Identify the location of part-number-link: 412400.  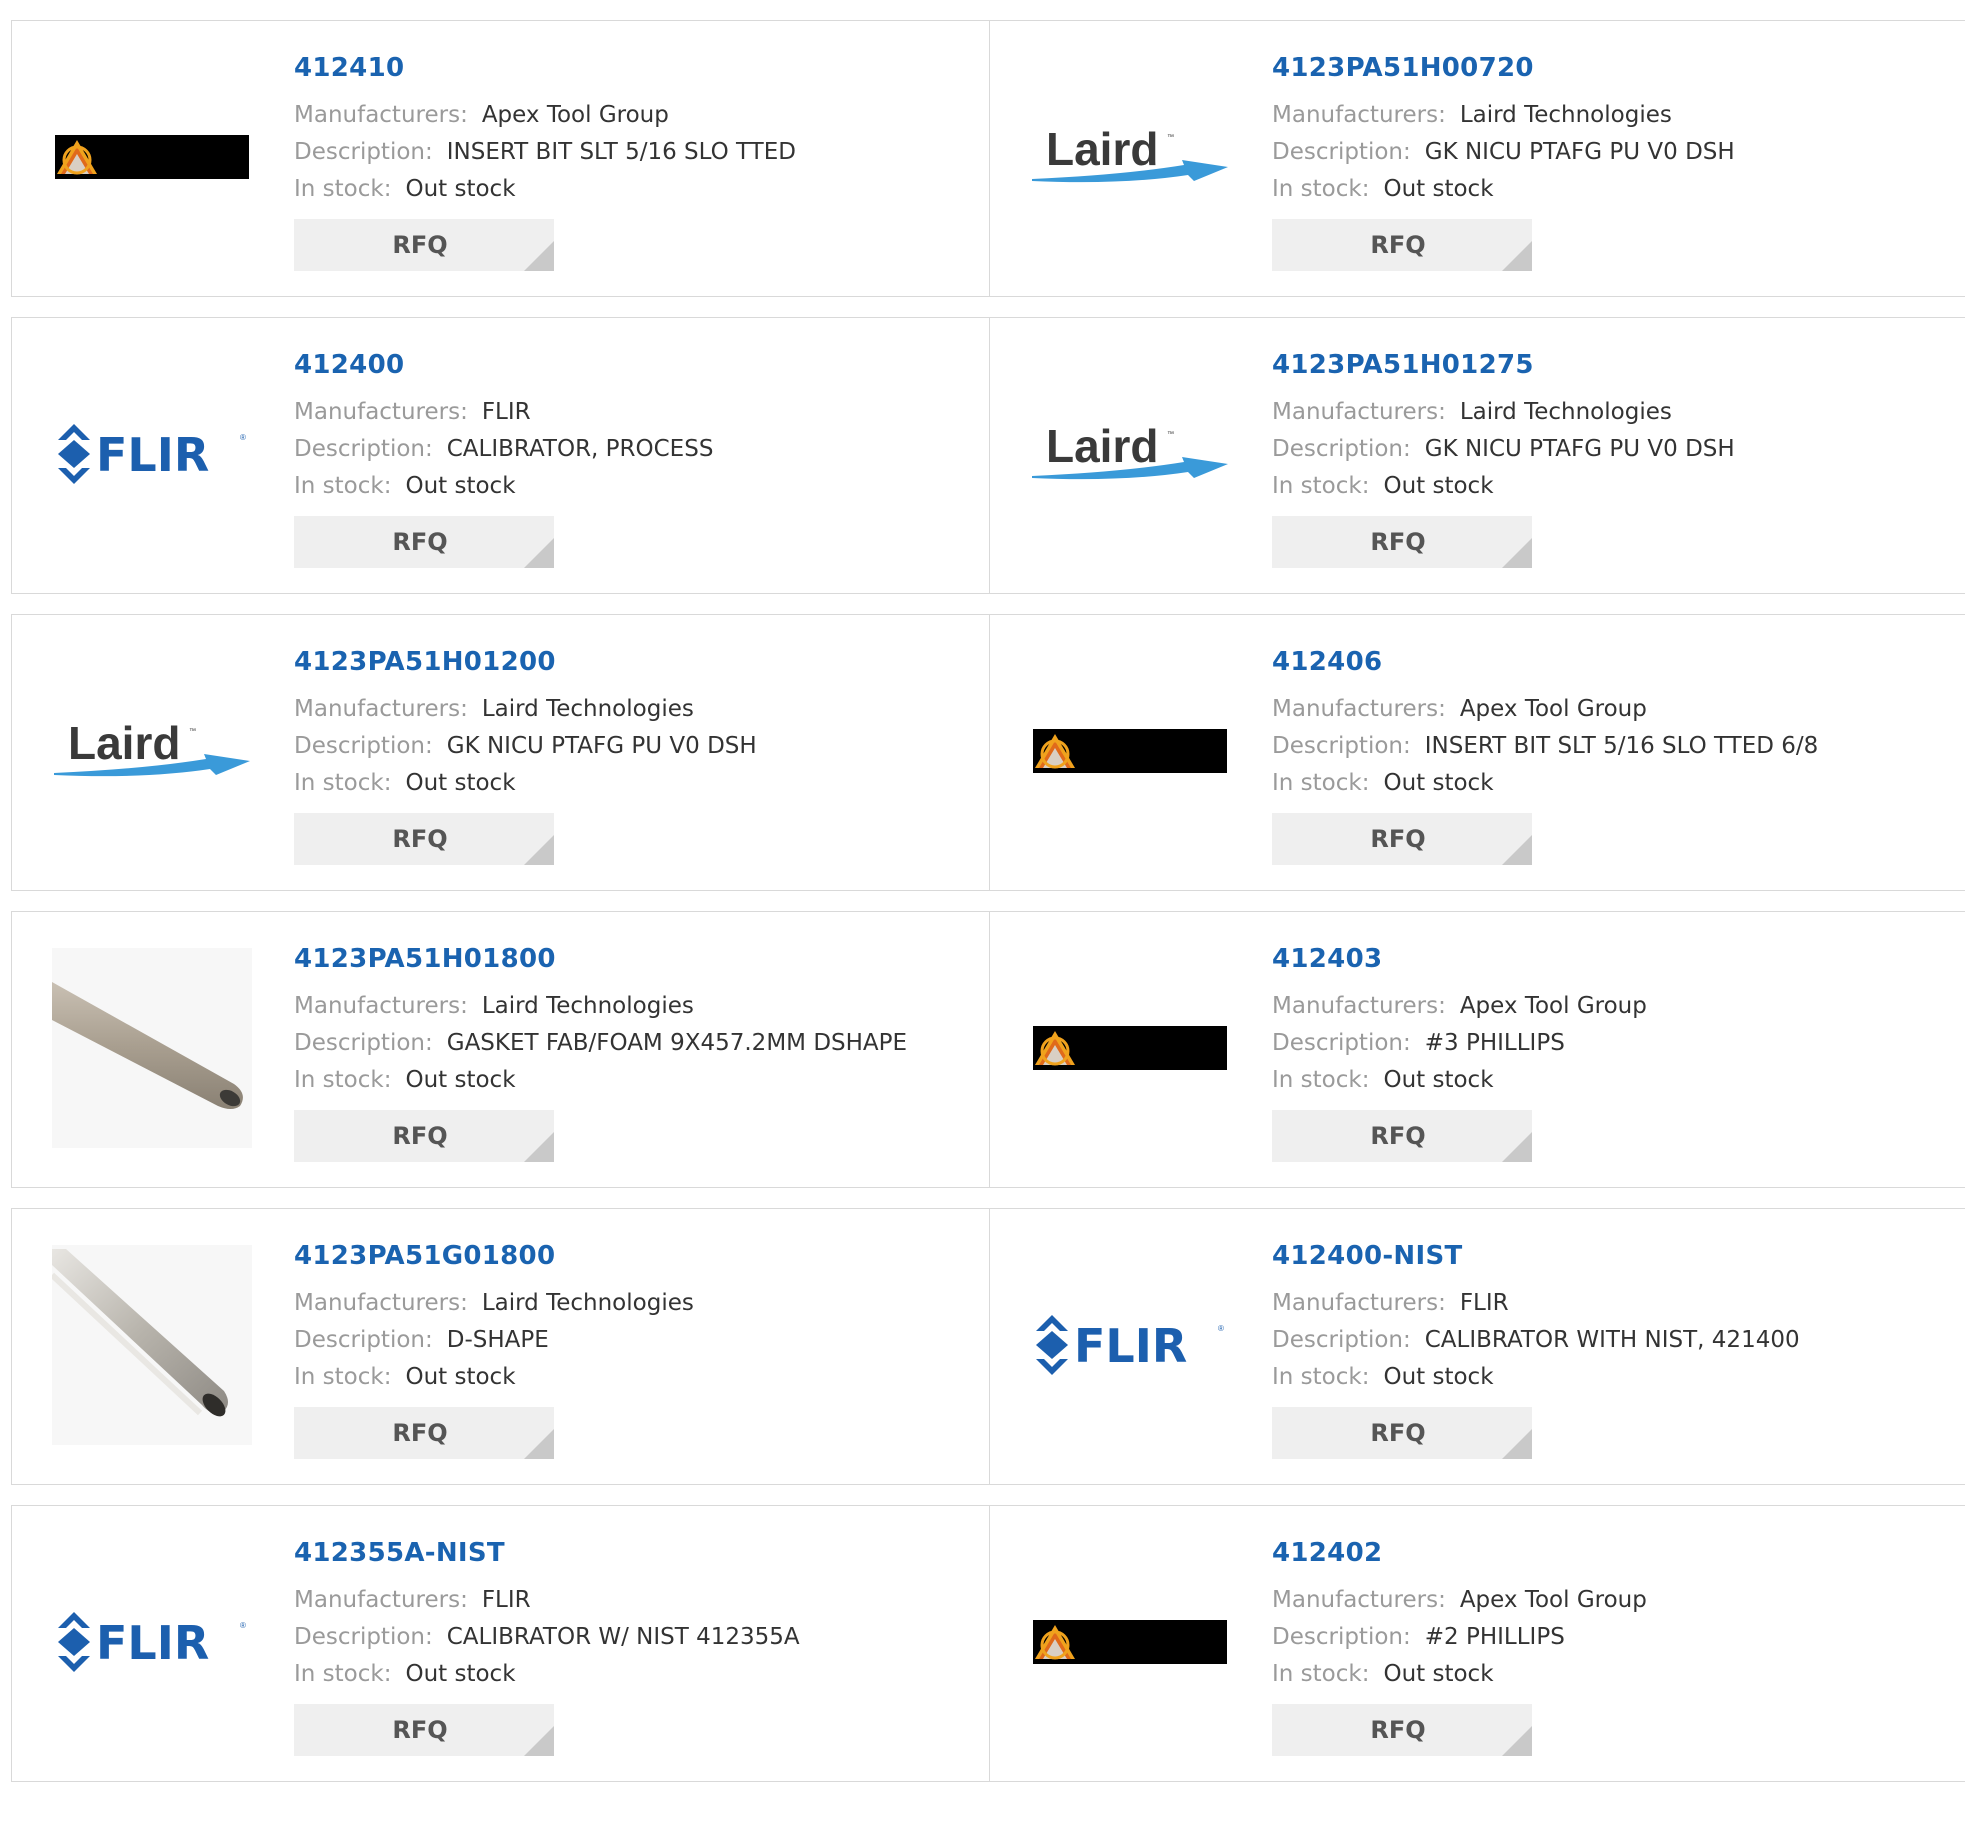
(503, 365).